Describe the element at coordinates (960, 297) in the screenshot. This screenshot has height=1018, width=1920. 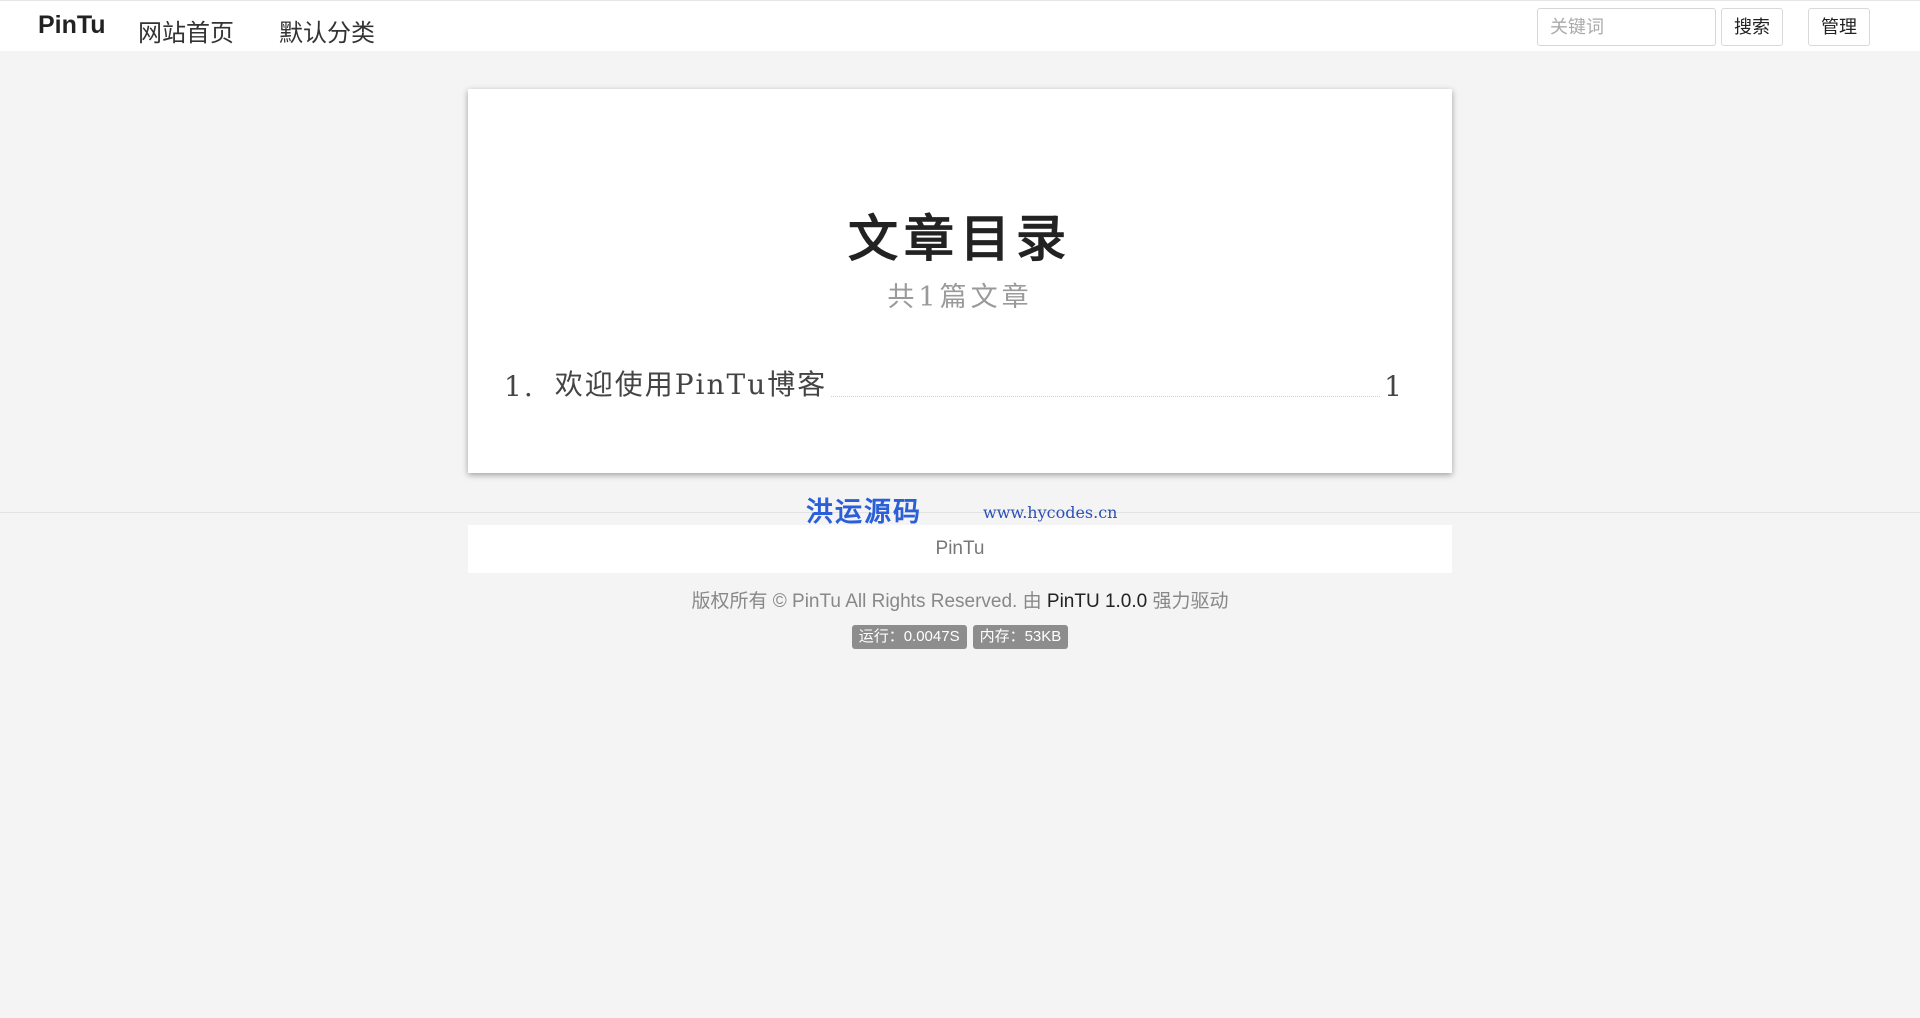
I see `catalog-count: 共1篇文章` at that location.